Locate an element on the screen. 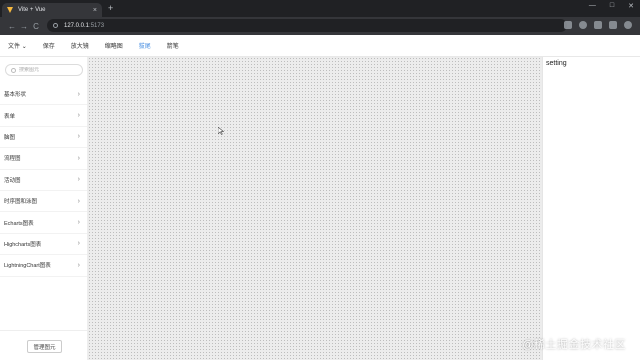 This screenshot has height=360, width=640. settings-panel: setting is located at coordinates (591, 208).